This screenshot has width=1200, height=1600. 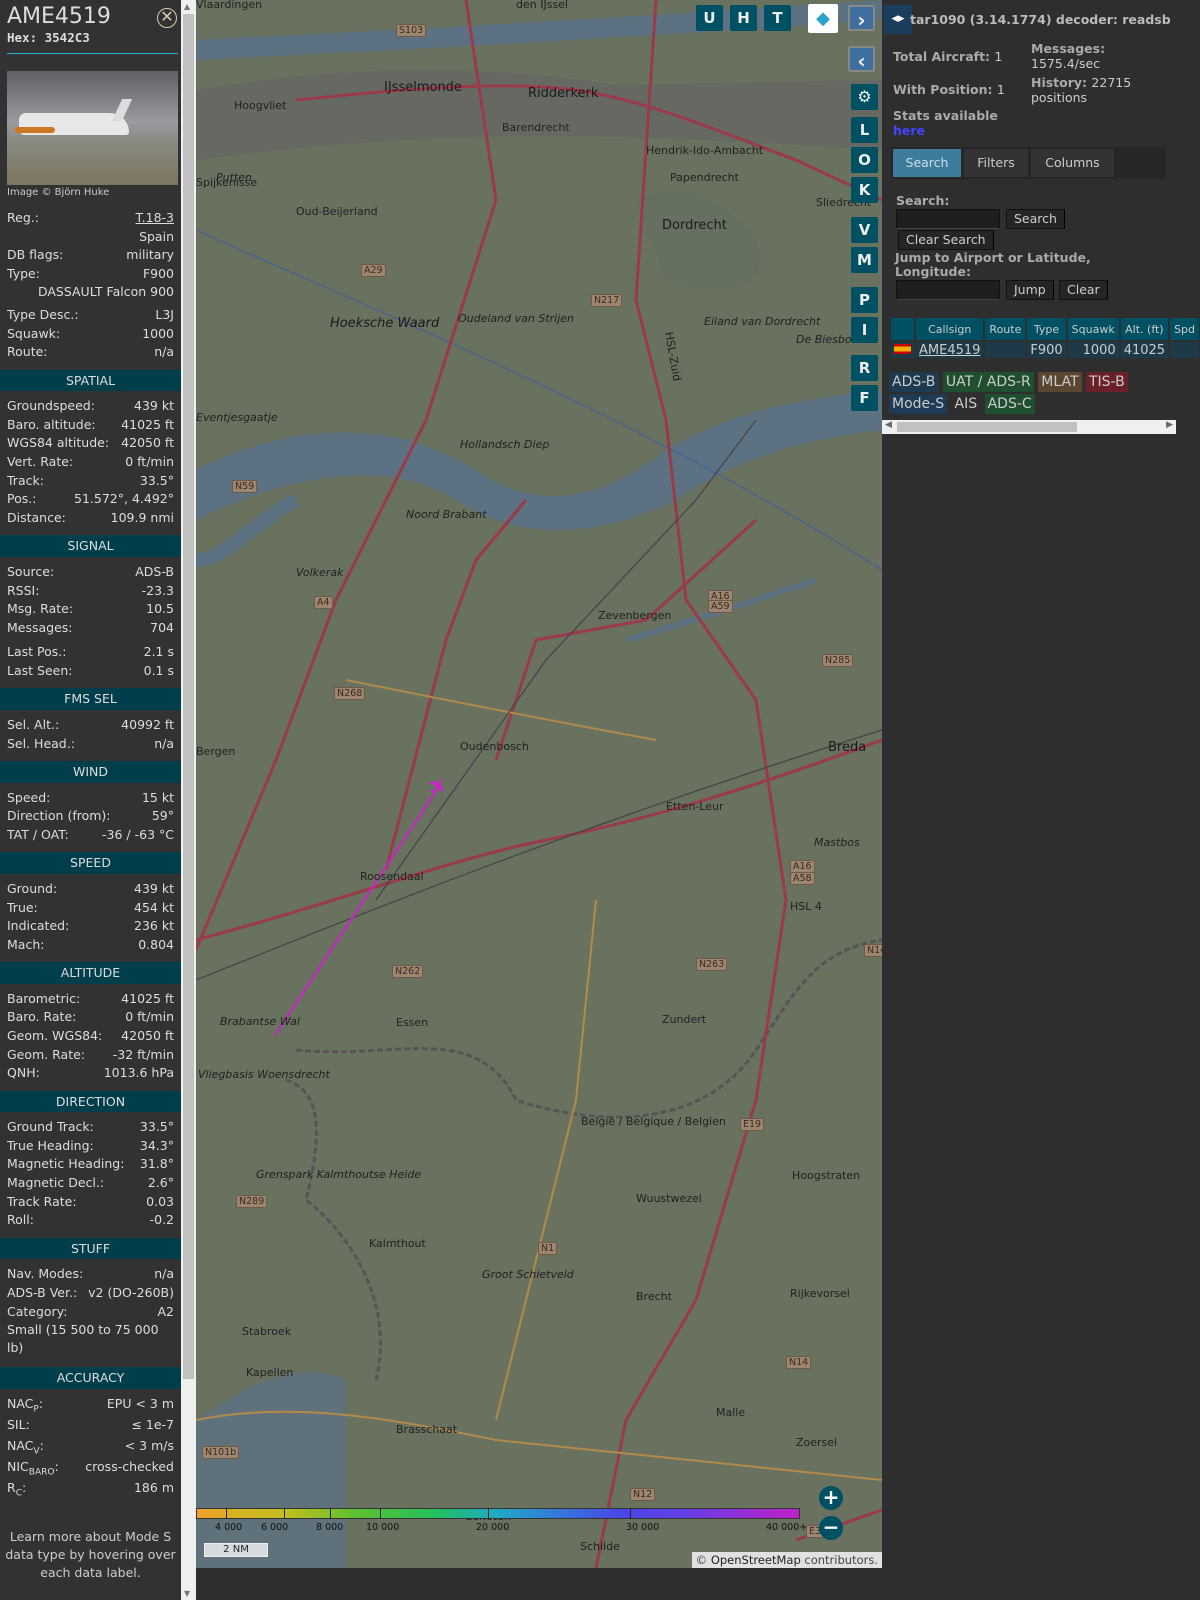 What do you see at coordinates (709, 18) in the screenshot?
I see `map-button-u: U` at bounding box center [709, 18].